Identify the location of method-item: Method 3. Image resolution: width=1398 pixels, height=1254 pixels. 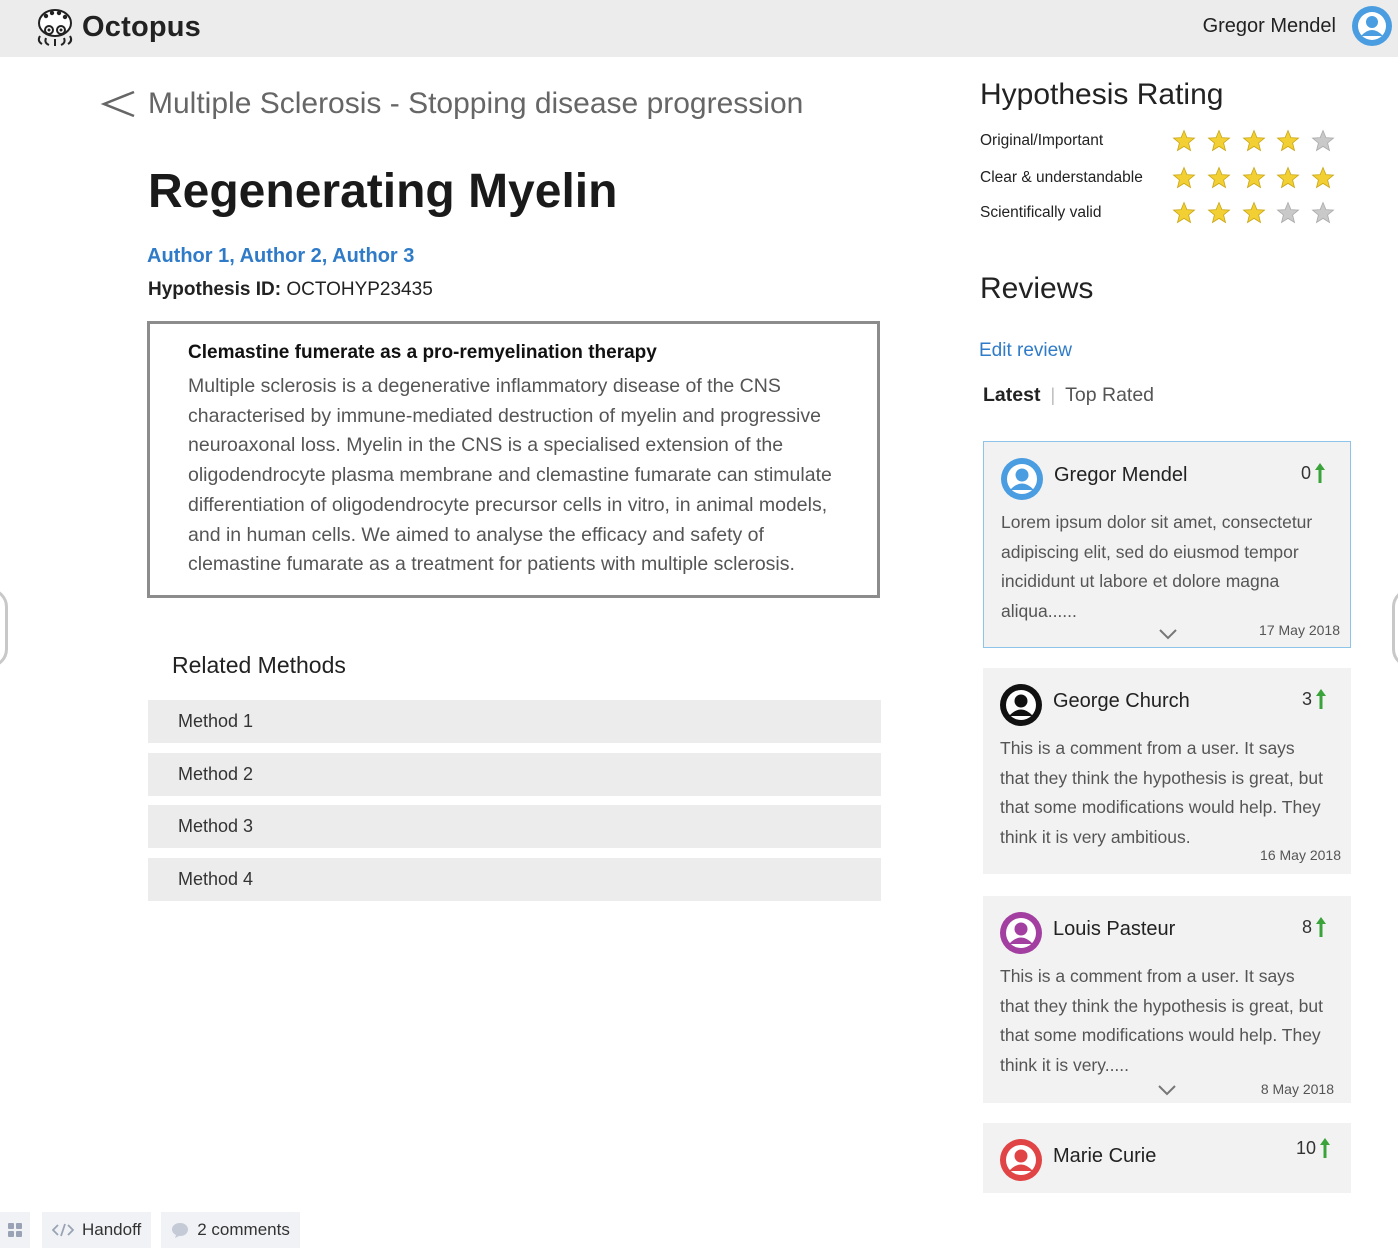
(514, 826).